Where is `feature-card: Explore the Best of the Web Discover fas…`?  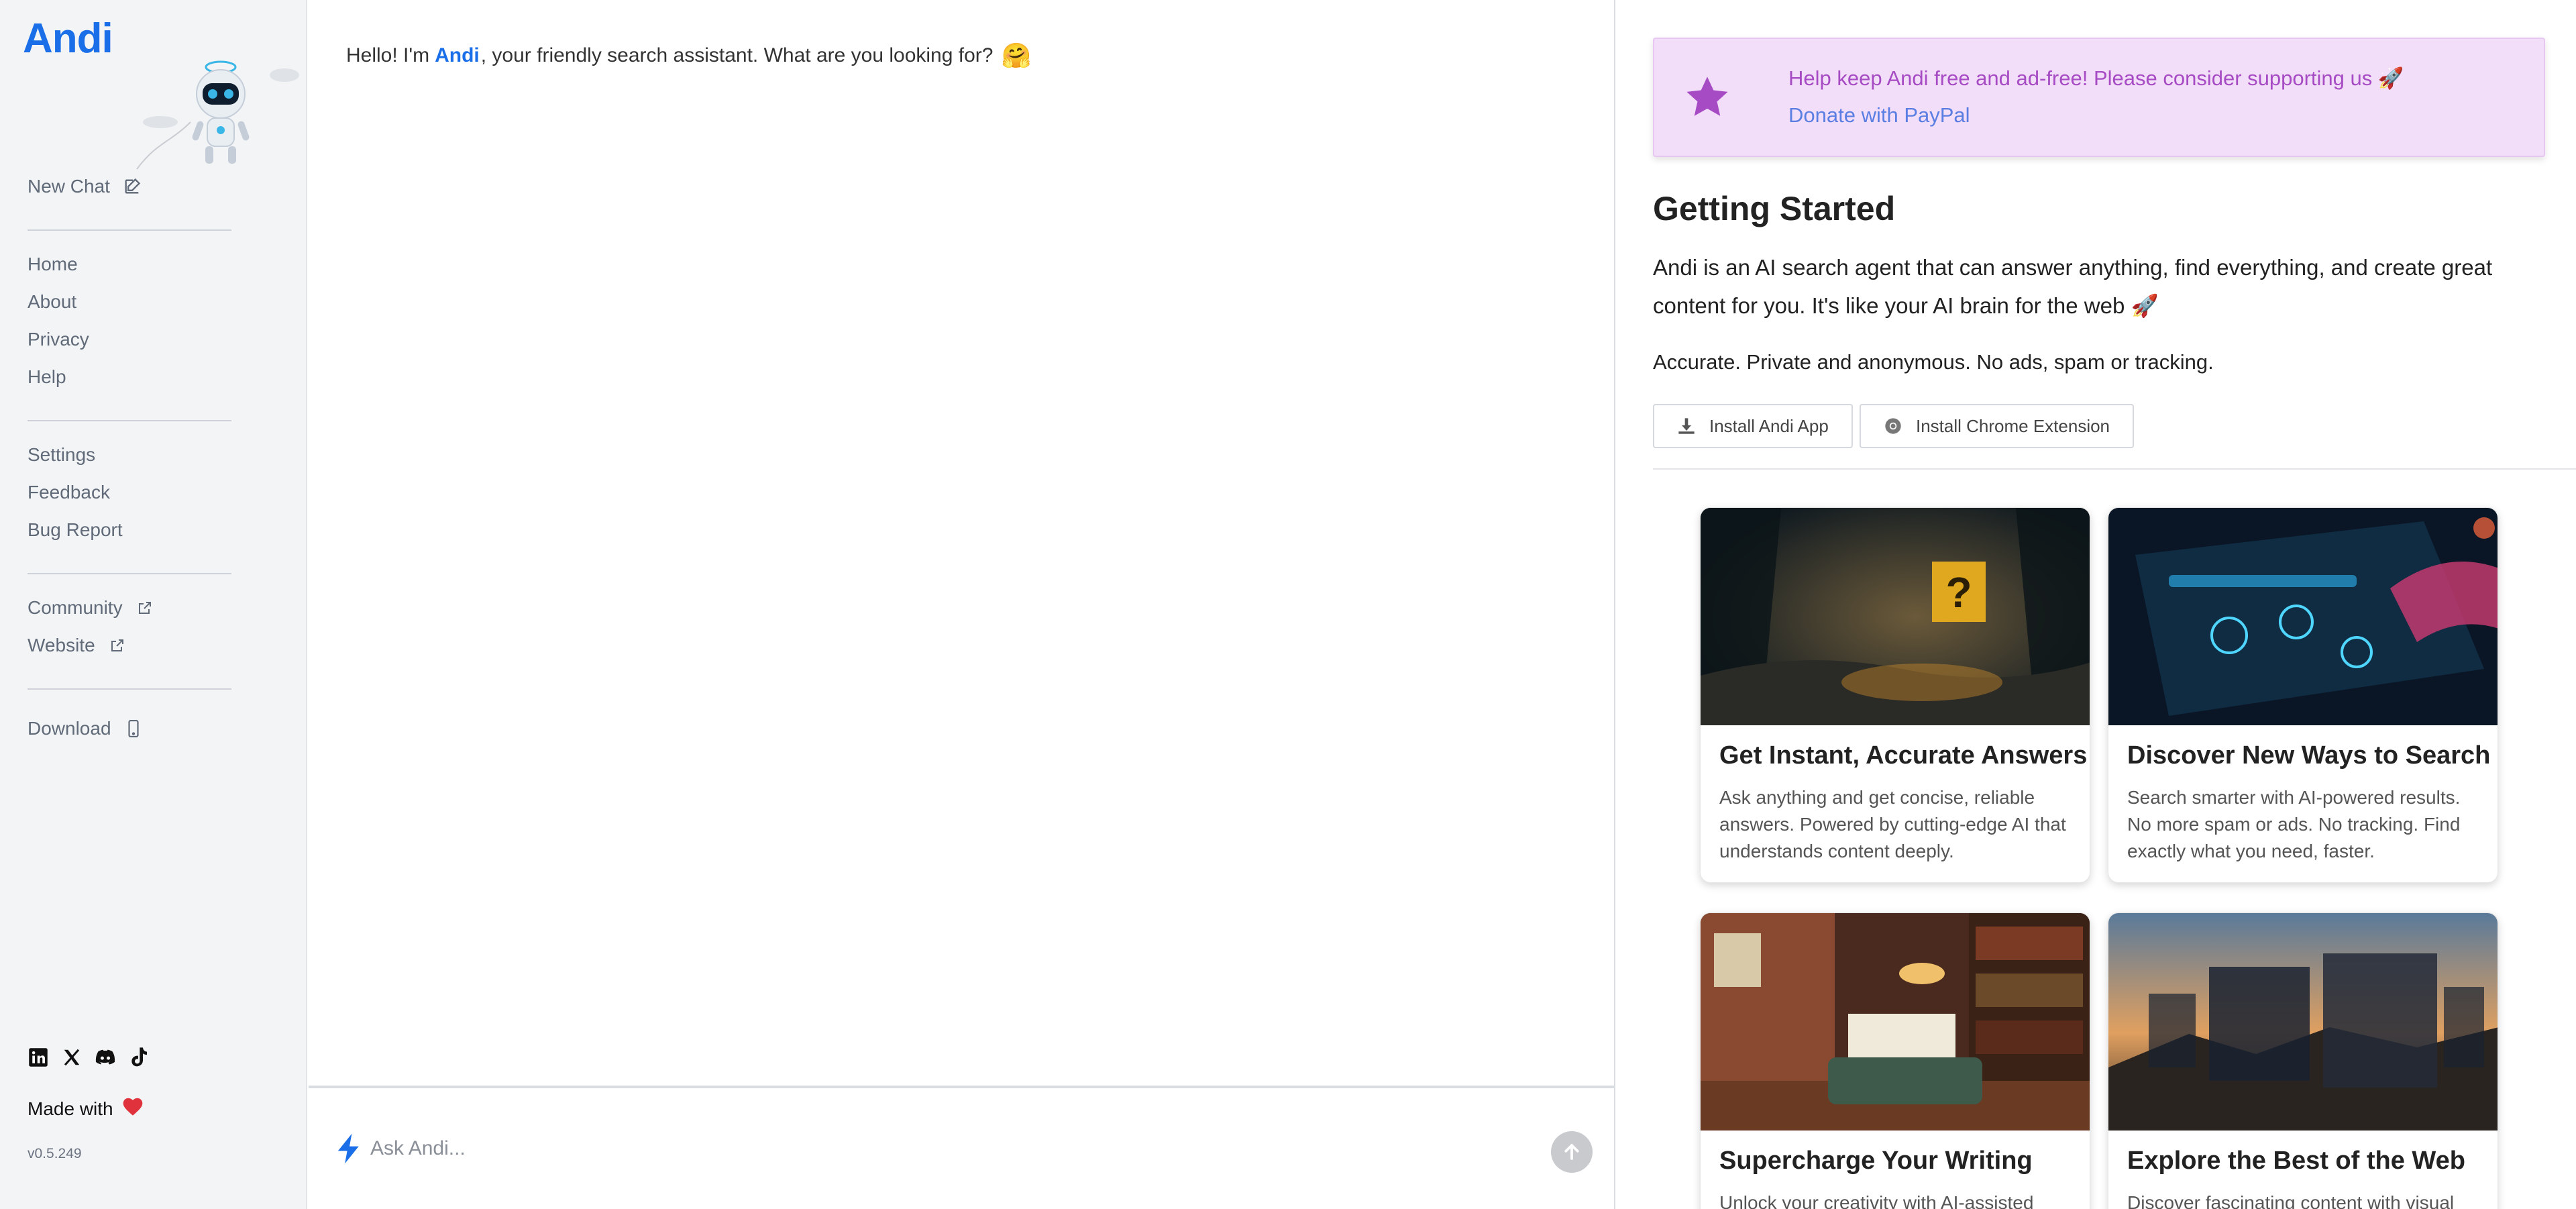 feature-card: Explore the Best of the Web Discover fas… is located at coordinates (2303, 1060).